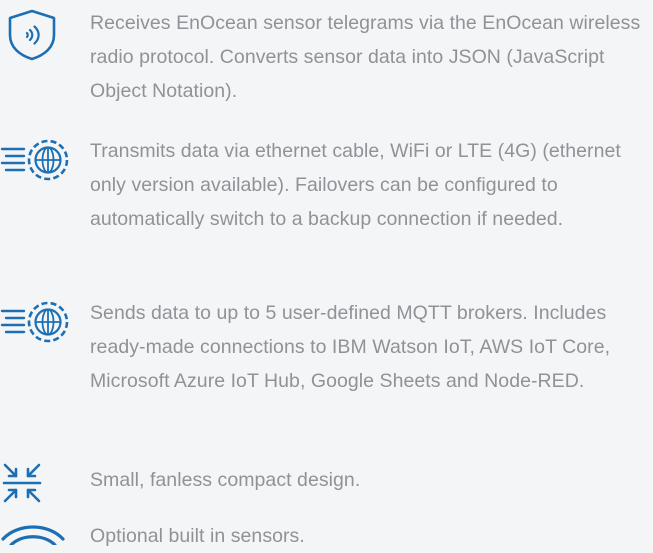  I want to click on radio-signal-shield-icon, so click(32, 35).